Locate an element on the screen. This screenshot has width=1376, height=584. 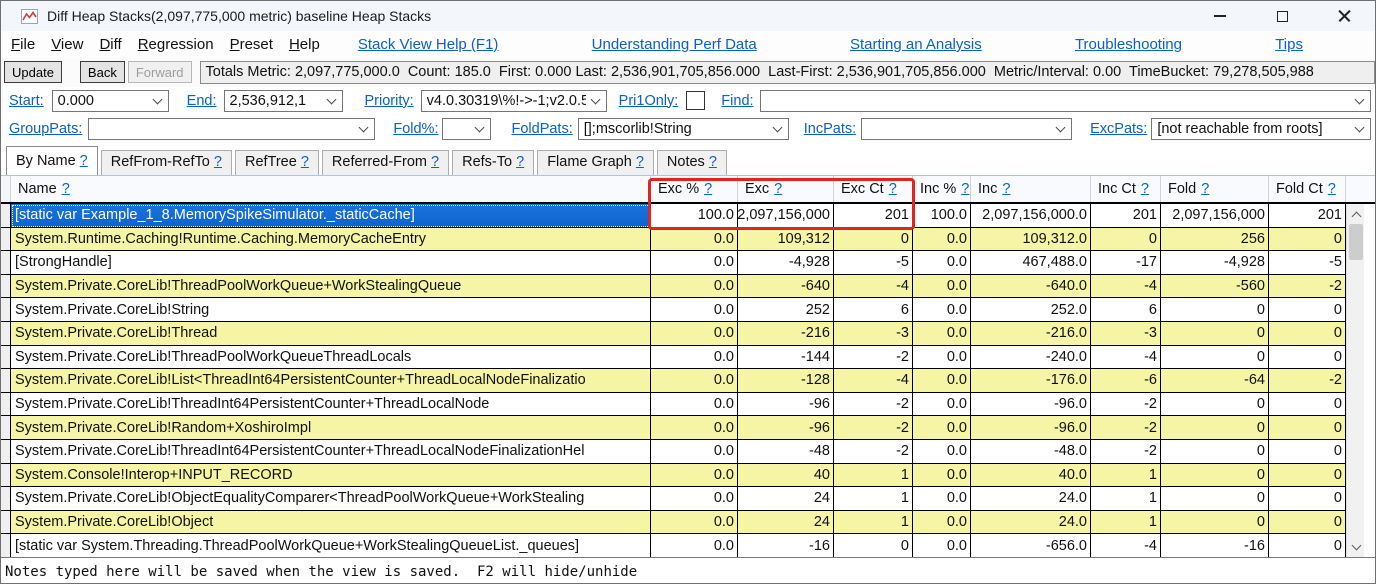
tab-by-name: By Name ? is located at coordinates (52, 160).